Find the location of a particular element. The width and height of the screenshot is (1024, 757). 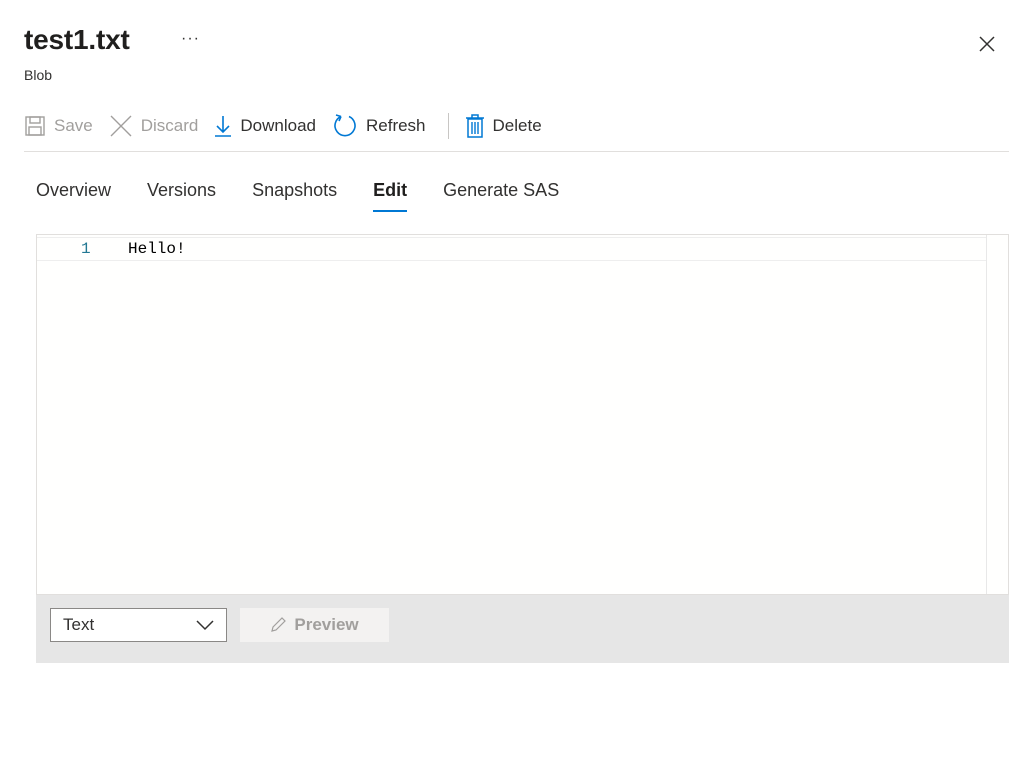

close-icon is located at coordinates (987, 44).